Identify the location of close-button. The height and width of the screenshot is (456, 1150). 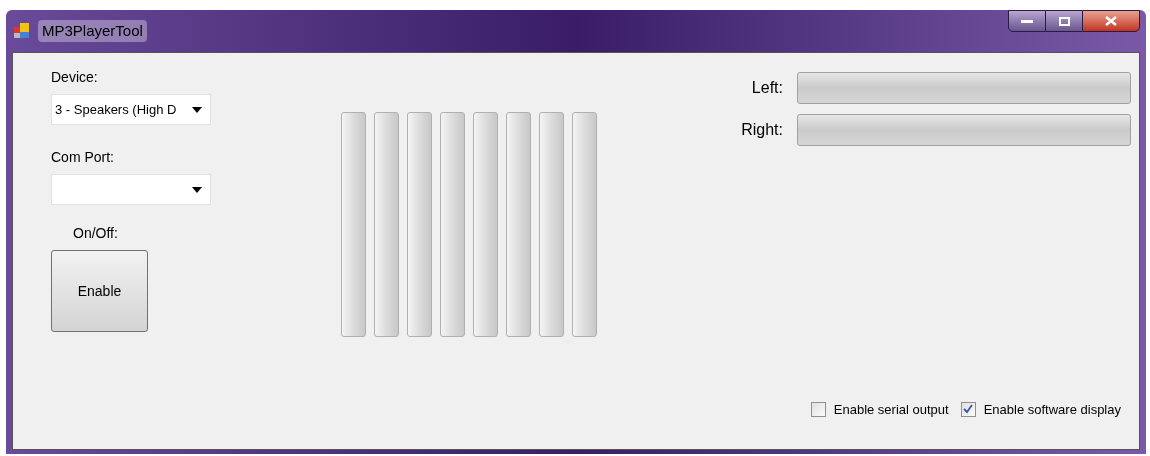
(1111, 21).